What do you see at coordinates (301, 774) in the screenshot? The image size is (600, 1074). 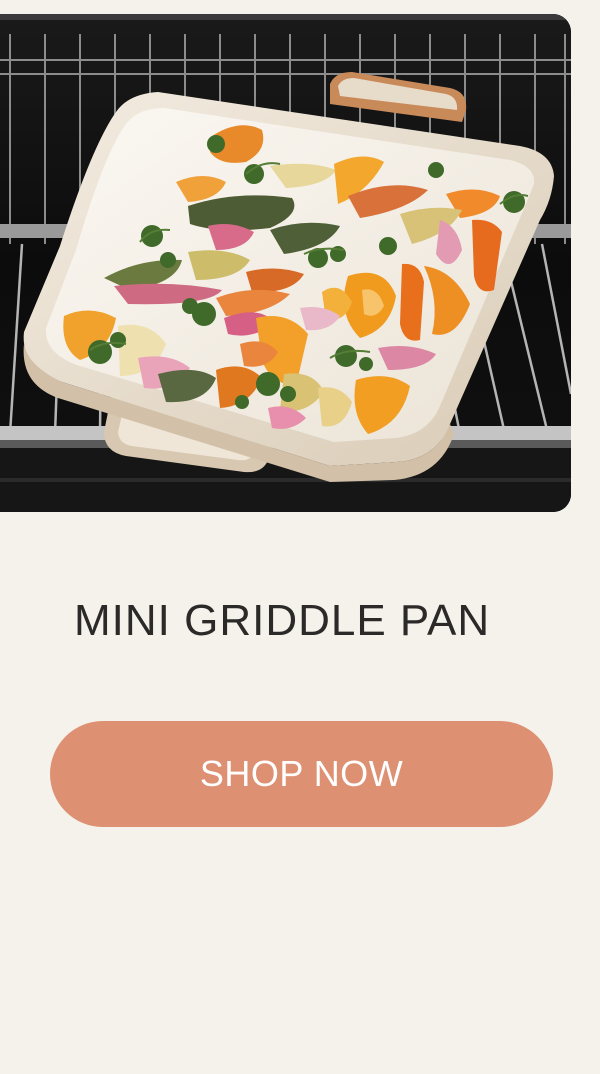 I see `shop-now-button: SHOP NOW` at bounding box center [301, 774].